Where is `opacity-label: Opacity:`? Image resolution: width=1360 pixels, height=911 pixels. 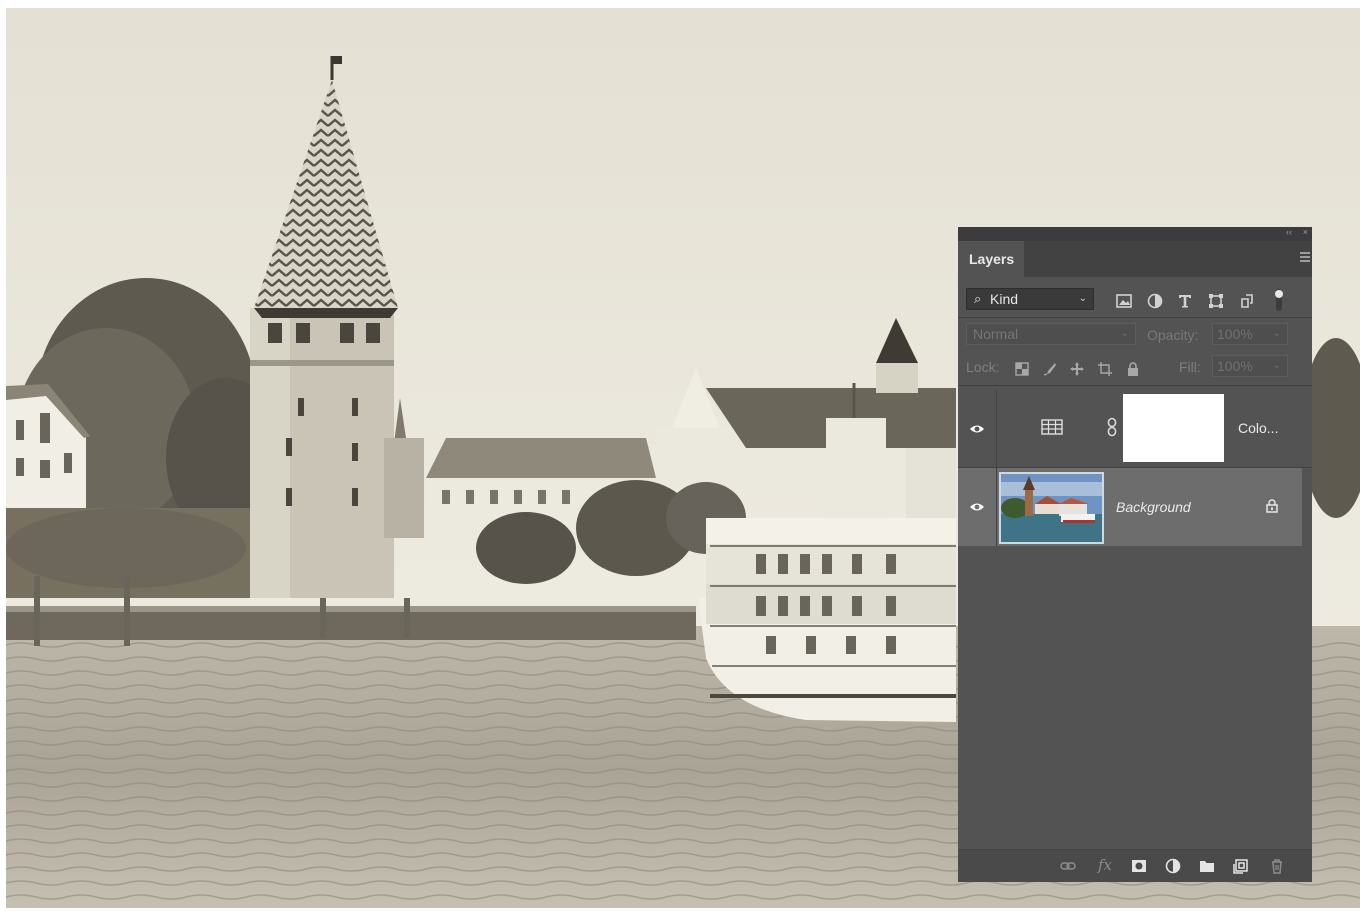
opacity-label: Opacity: is located at coordinates (1173, 335).